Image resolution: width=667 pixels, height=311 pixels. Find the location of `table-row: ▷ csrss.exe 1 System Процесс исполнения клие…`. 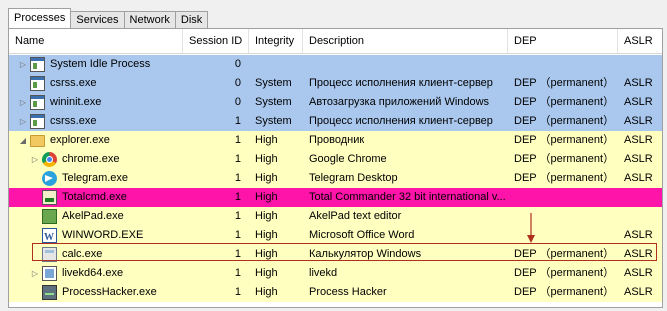

table-row: ▷ csrss.exe 1 System Процесс исполнения клие… is located at coordinates (335, 121).